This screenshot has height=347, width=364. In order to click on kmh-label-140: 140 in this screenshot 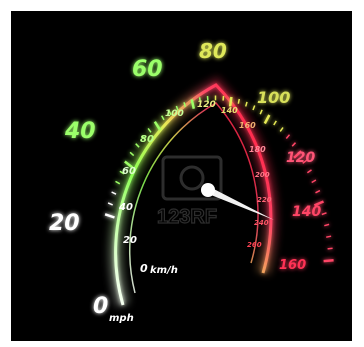, I will do `click(229, 110)`.